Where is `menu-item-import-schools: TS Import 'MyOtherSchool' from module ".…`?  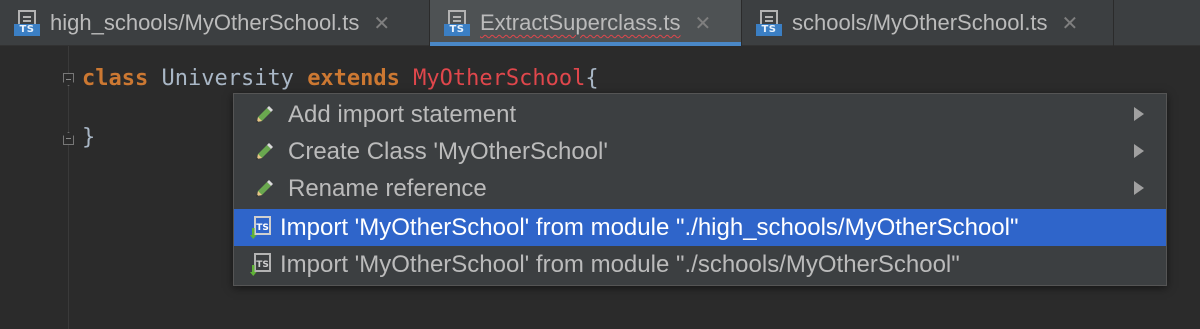 menu-item-import-schools: TS Import 'MyOtherSchool' from module ".… is located at coordinates (700, 264).